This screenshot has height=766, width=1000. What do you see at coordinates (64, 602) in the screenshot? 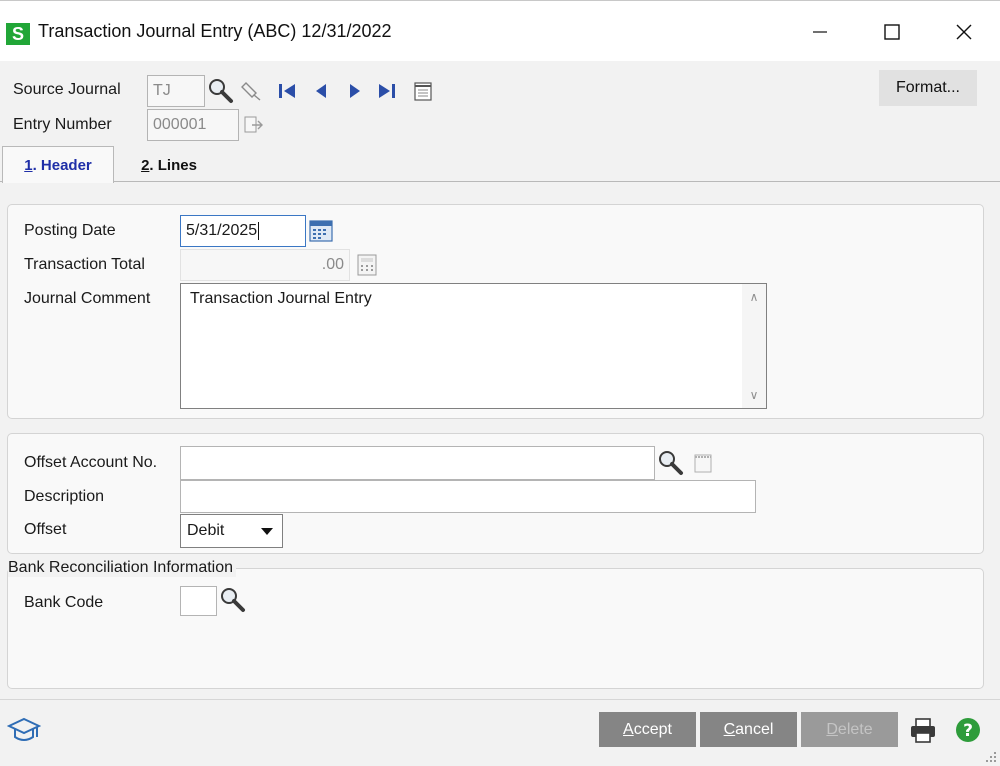
I see `bank-code-label: Bank Code` at bounding box center [64, 602].